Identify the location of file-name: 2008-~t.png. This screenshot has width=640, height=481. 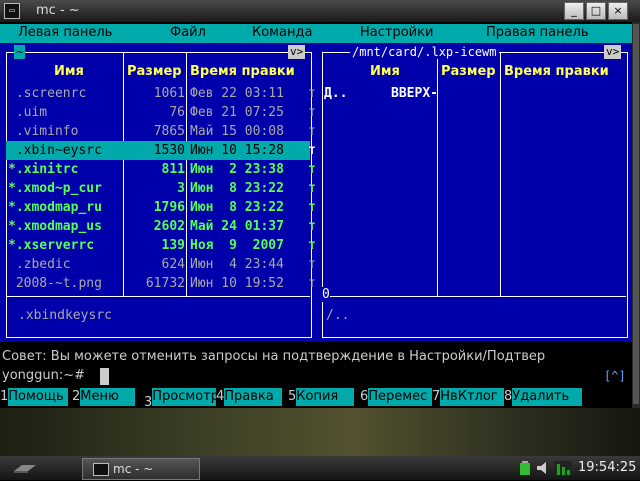
(55, 283).